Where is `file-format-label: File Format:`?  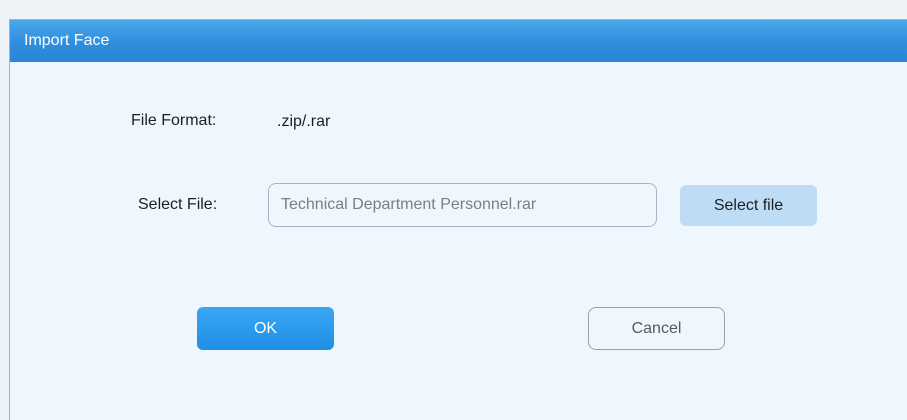 file-format-label: File Format: is located at coordinates (174, 120).